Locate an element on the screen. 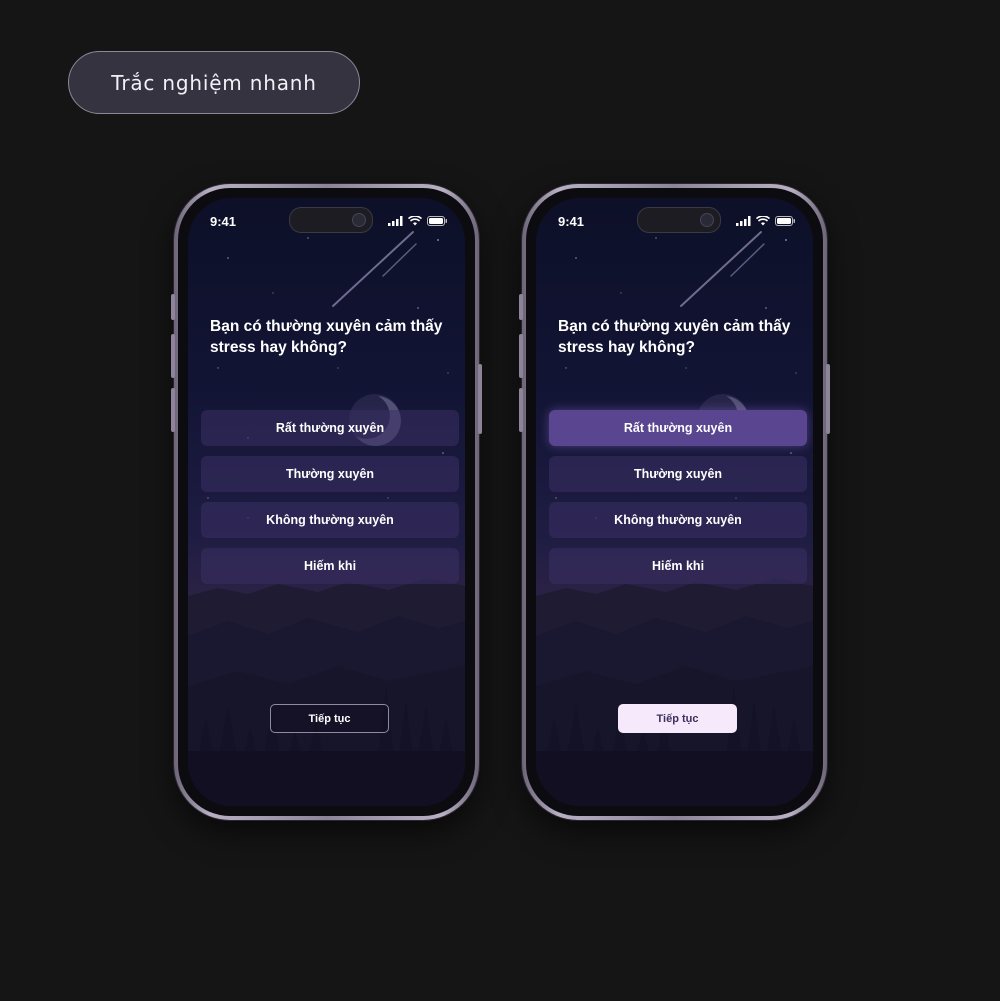 This screenshot has width=1000, height=1001. section-title-pill: Trắc nghiệm nhanh is located at coordinates (214, 82).